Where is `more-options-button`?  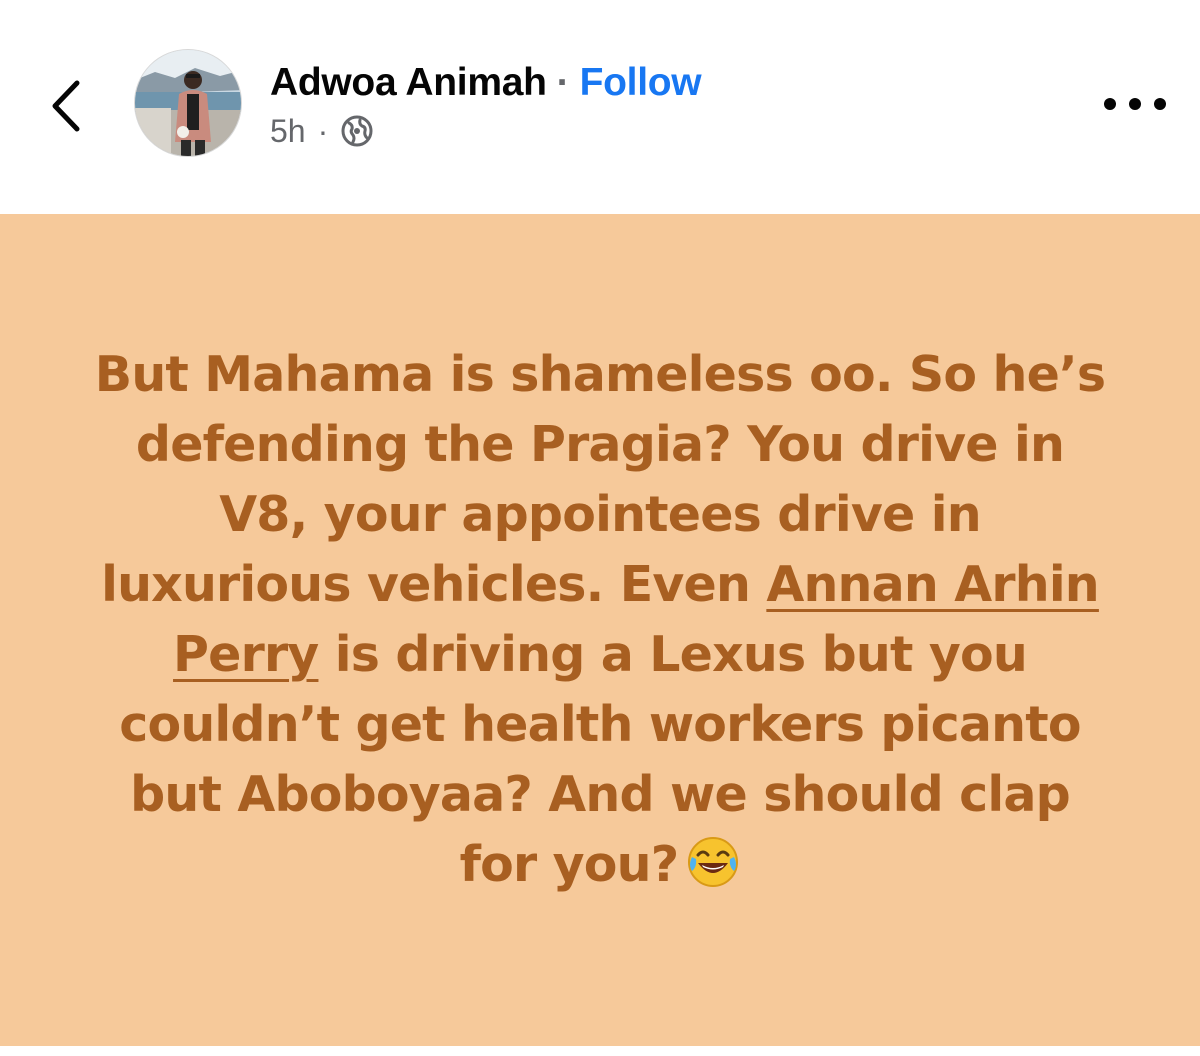 more-options-button is located at coordinates (1135, 104).